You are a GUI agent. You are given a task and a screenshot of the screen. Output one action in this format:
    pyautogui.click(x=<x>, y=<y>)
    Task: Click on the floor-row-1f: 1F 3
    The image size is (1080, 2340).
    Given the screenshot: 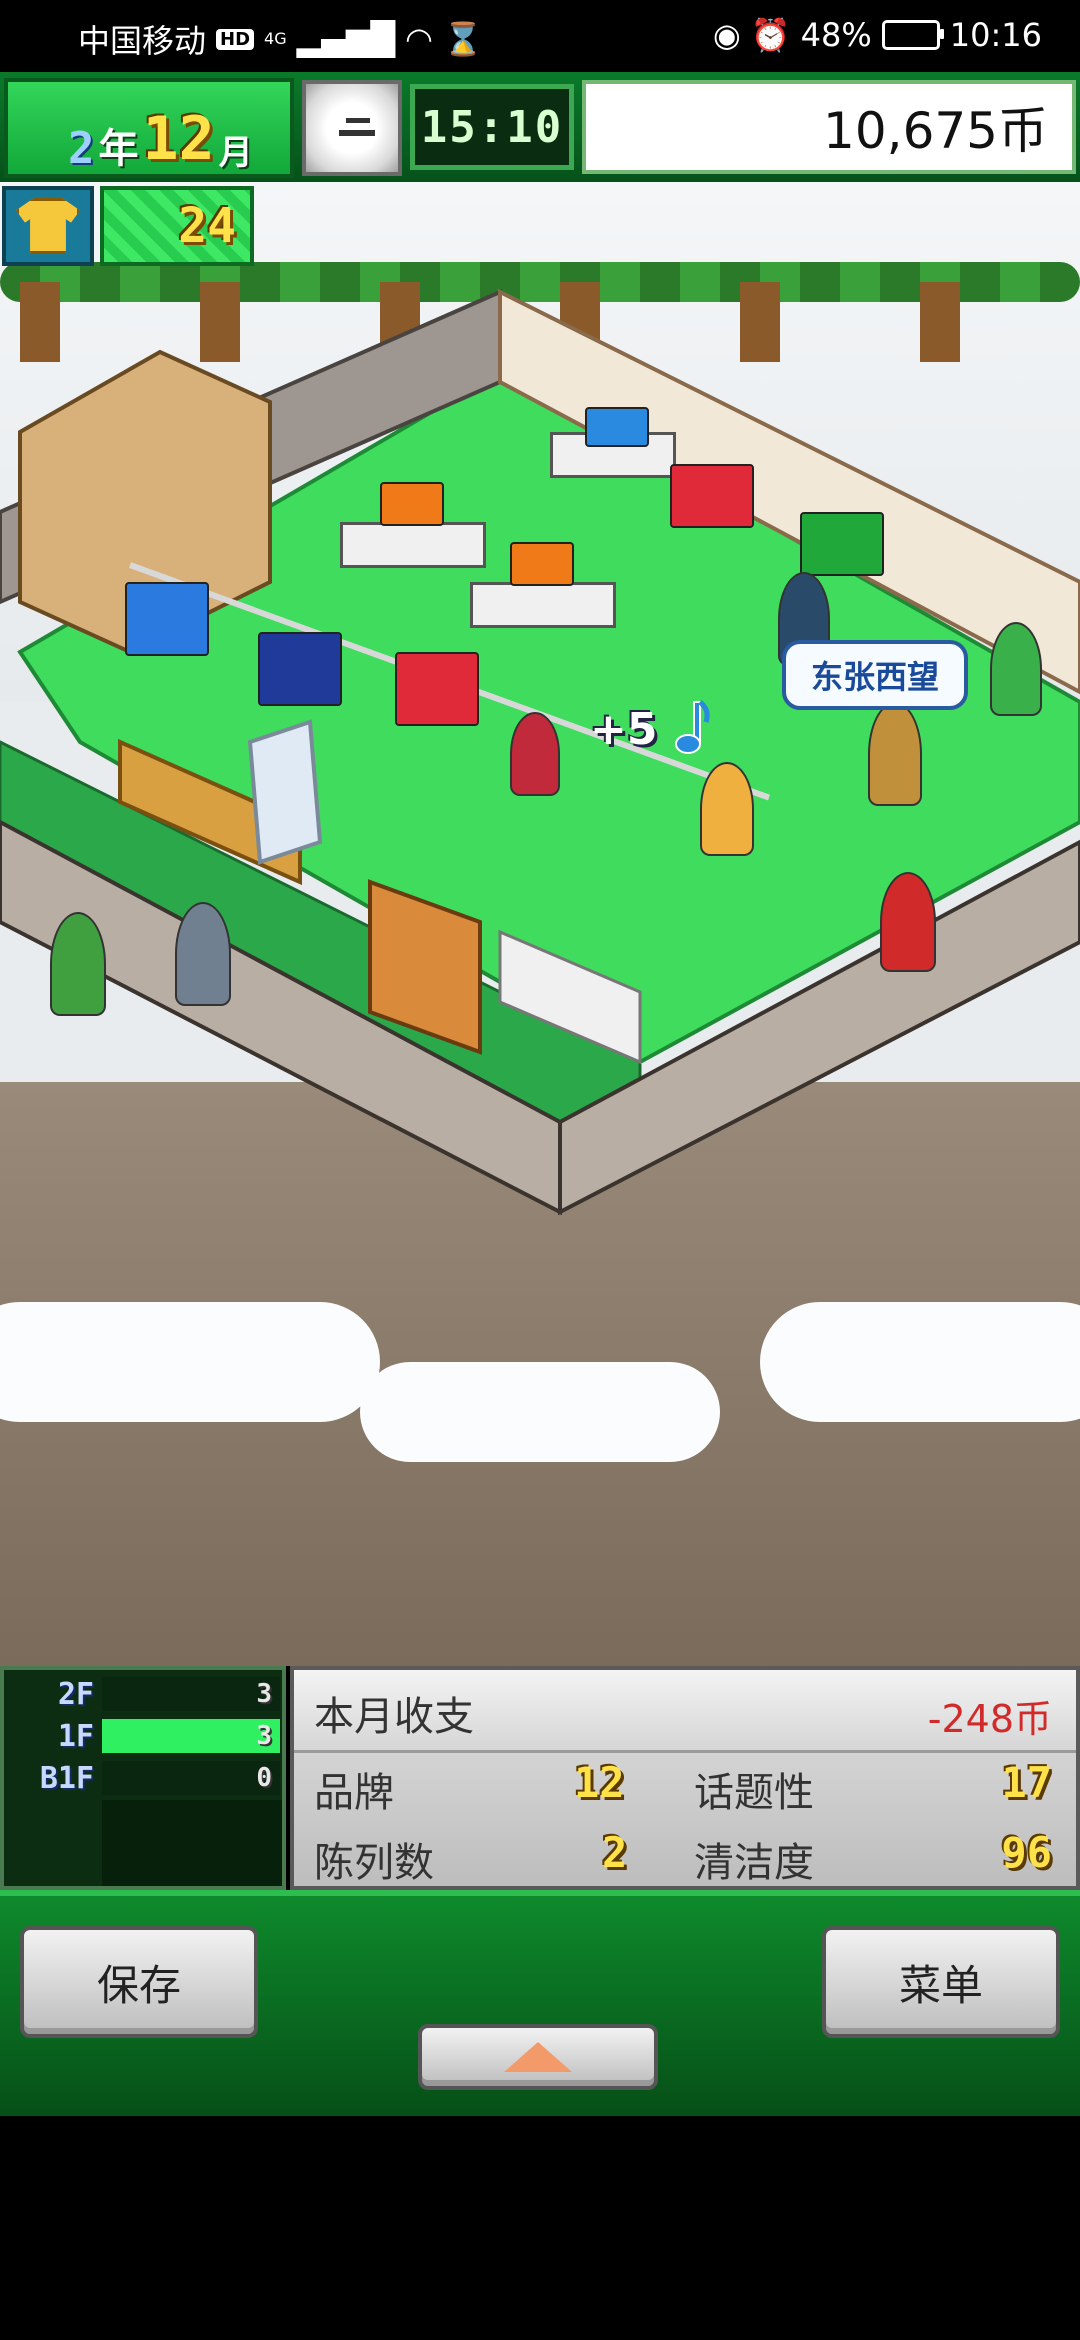 What is the action you would take?
    pyautogui.click(x=143, y=1736)
    